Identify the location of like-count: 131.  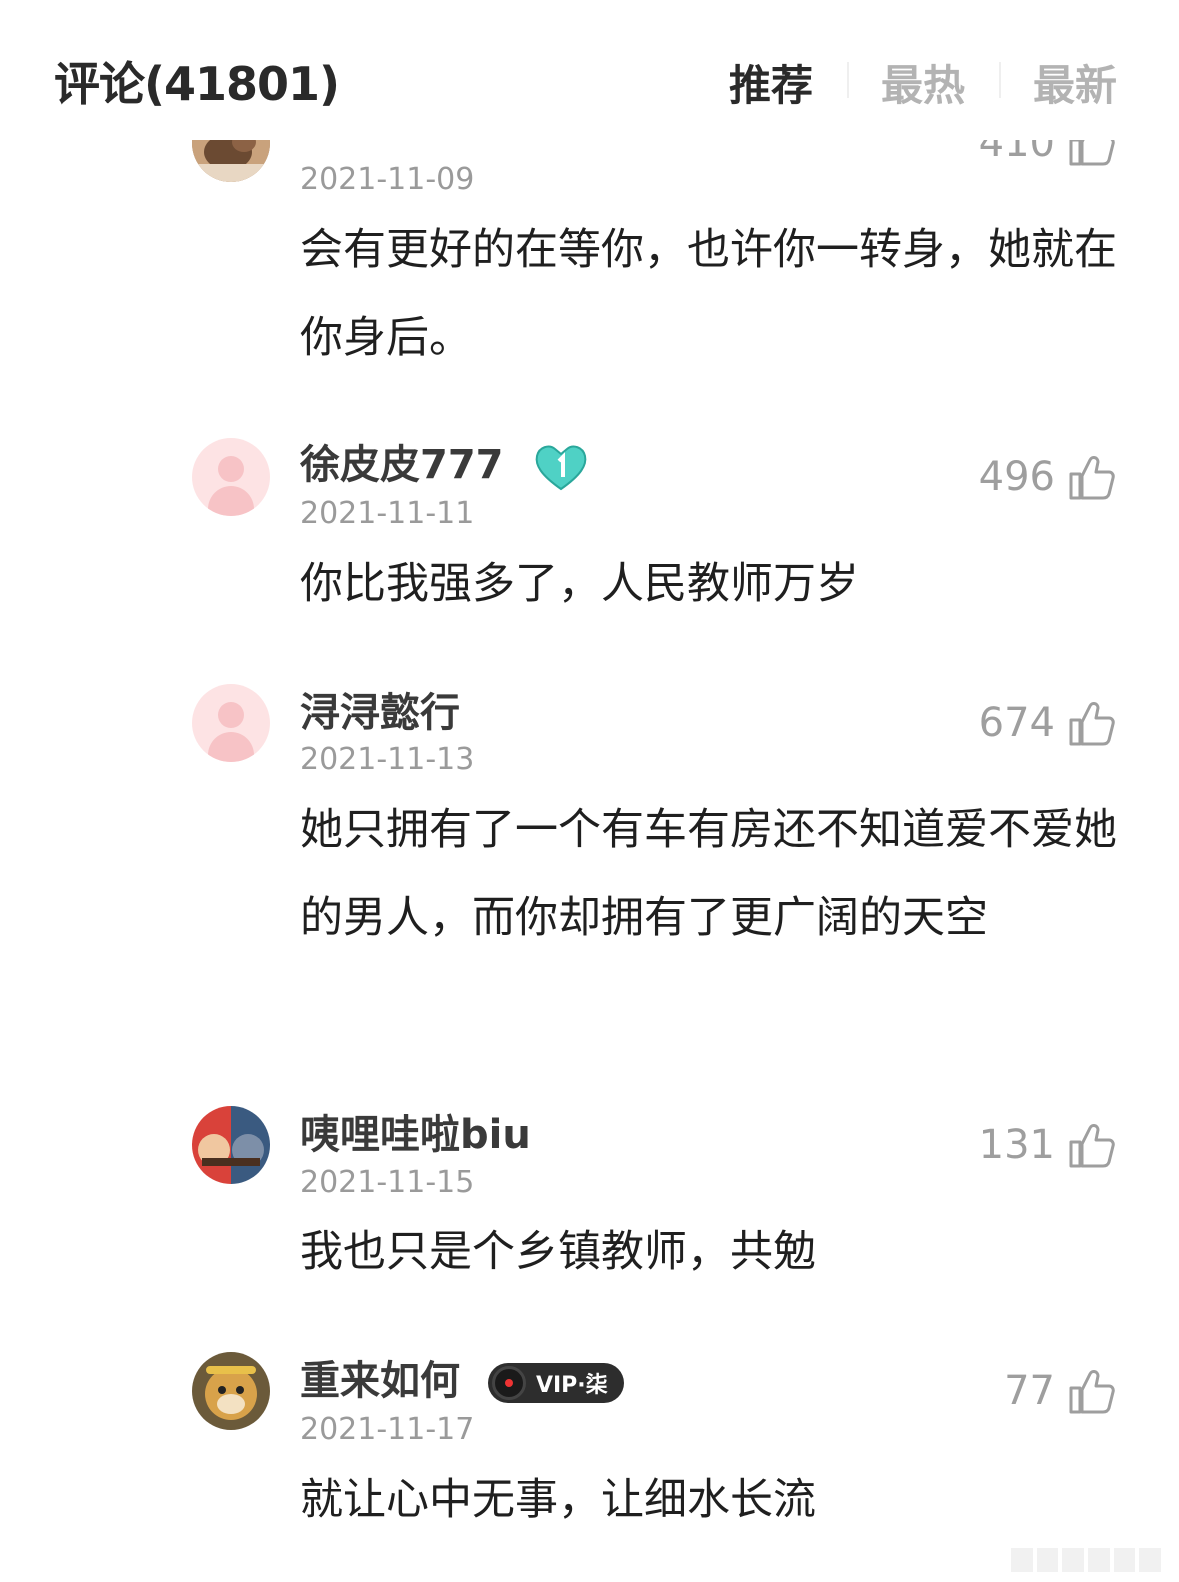
(1016, 1145).